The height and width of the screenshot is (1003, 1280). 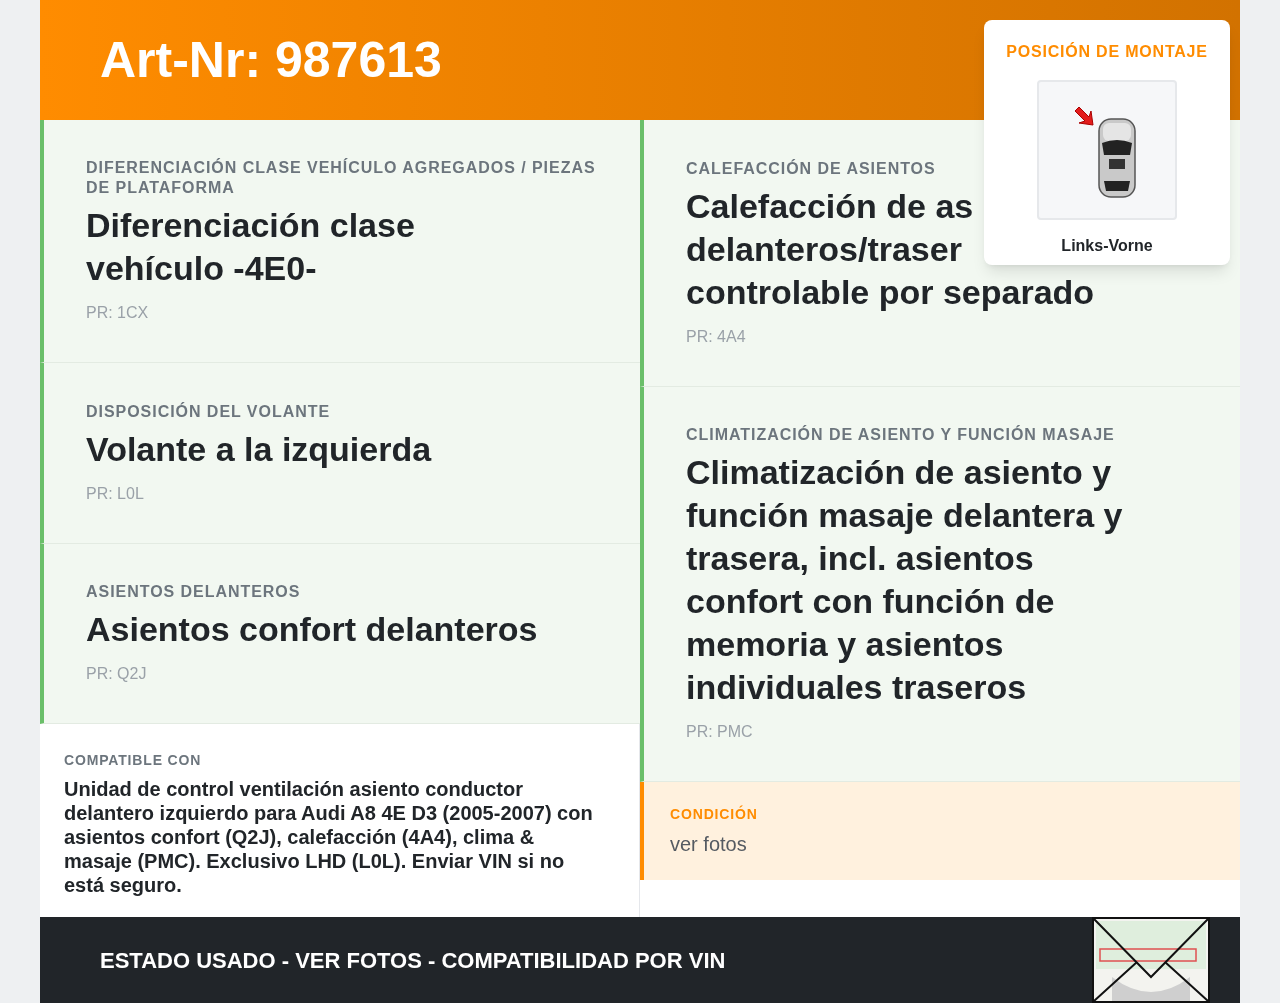 I want to click on spec-title: Climatización de asiento y función masaje delantera y trasera, incl. asientos confort con función de memoria y asientos individuales traseros, so click(x=905, y=580).